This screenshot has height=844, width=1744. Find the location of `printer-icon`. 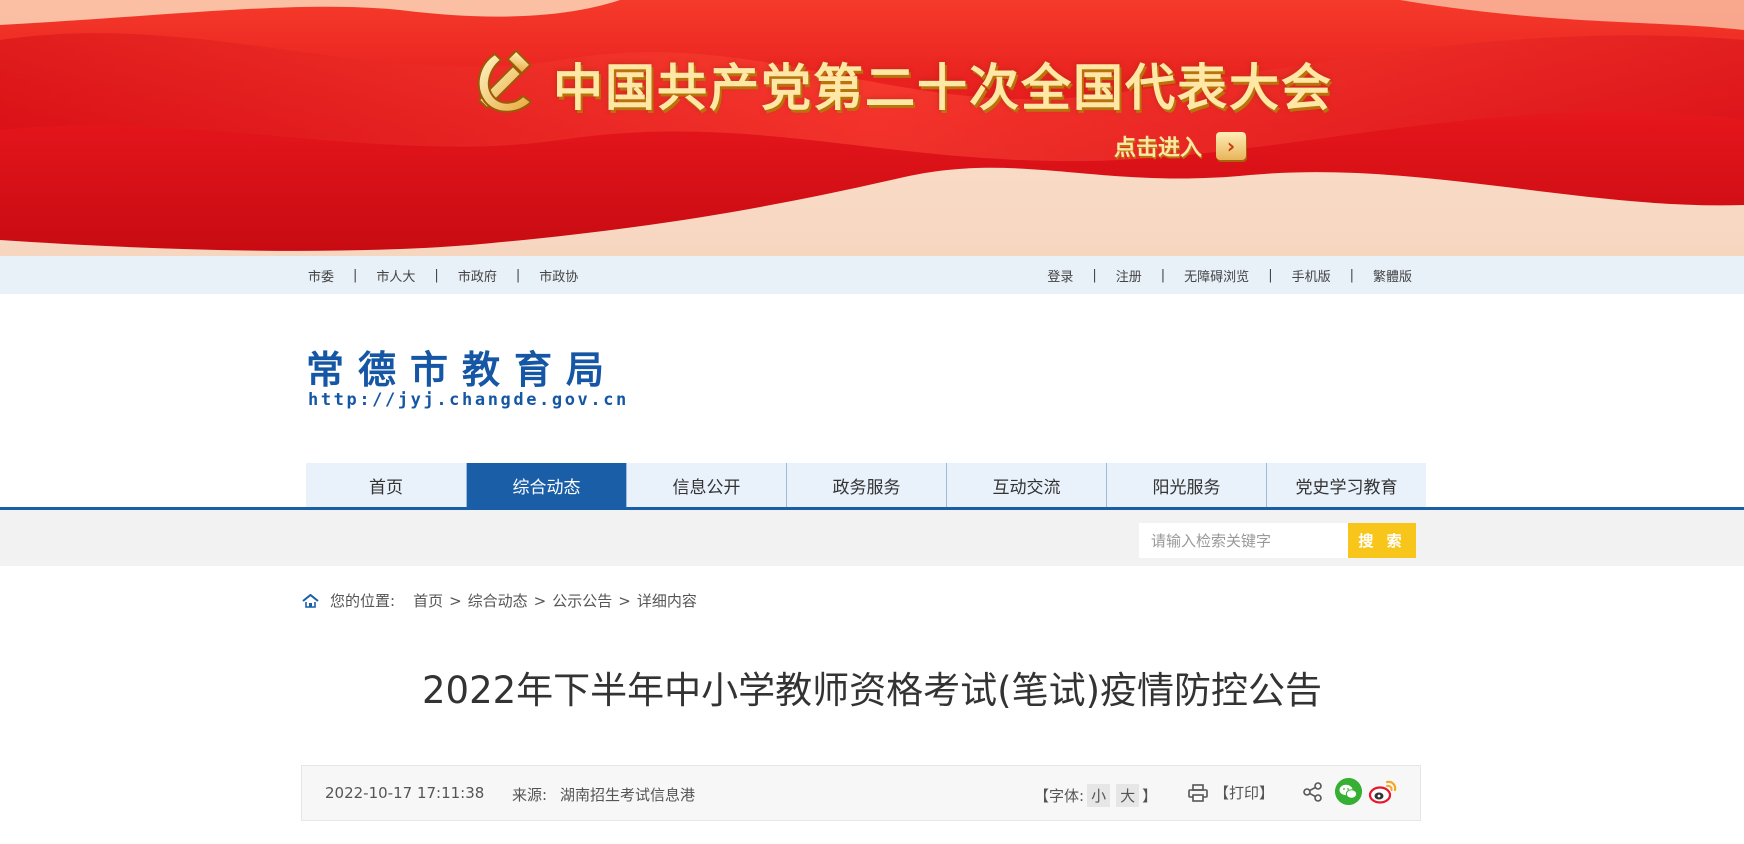

printer-icon is located at coordinates (1198, 792).